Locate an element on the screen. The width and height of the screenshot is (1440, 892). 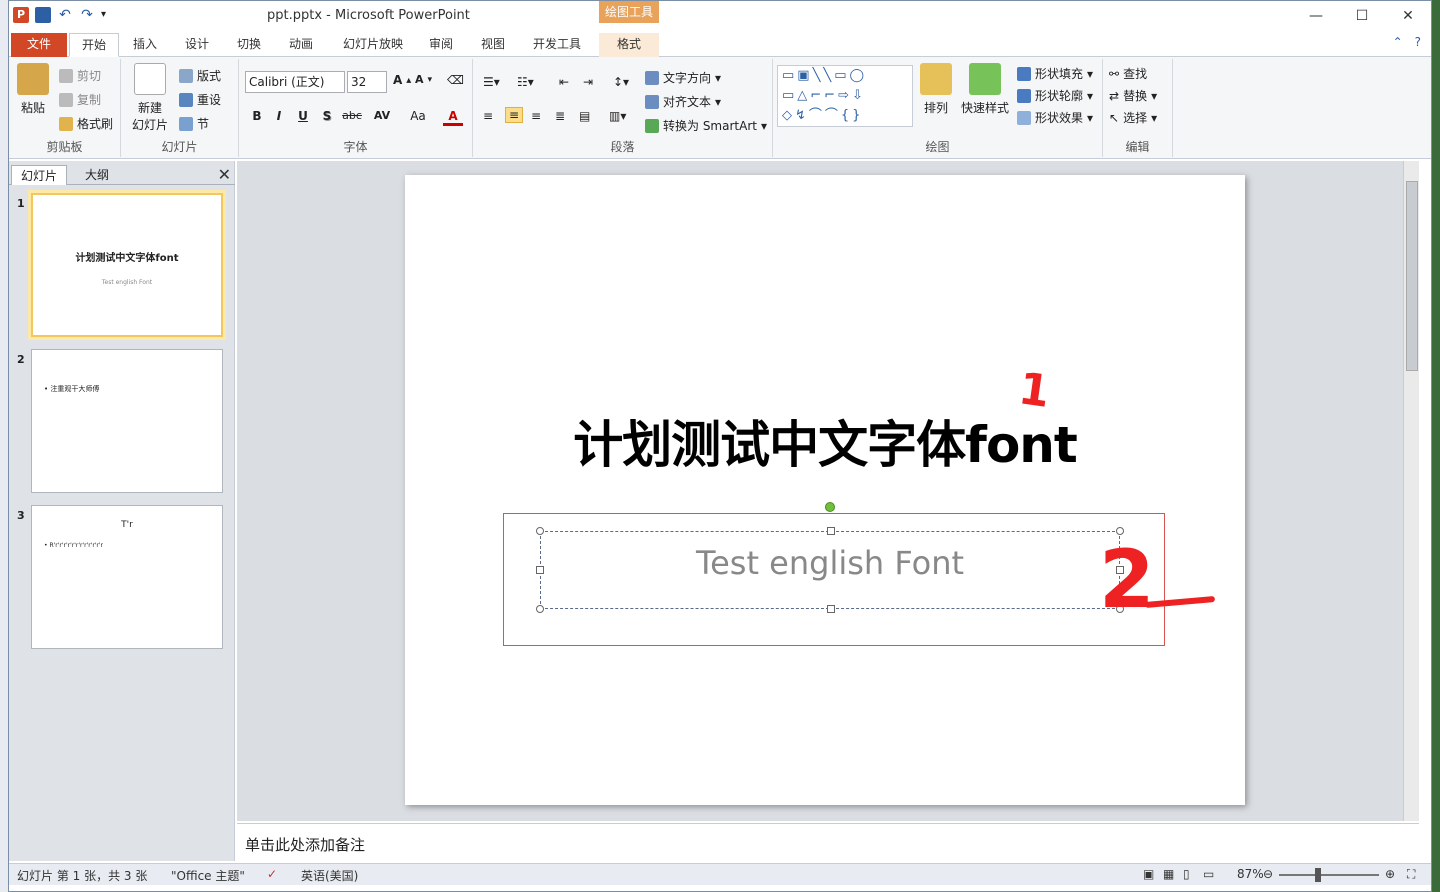
new-slide-button: 新建 幻灯片 is located at coordinates (150, 98).